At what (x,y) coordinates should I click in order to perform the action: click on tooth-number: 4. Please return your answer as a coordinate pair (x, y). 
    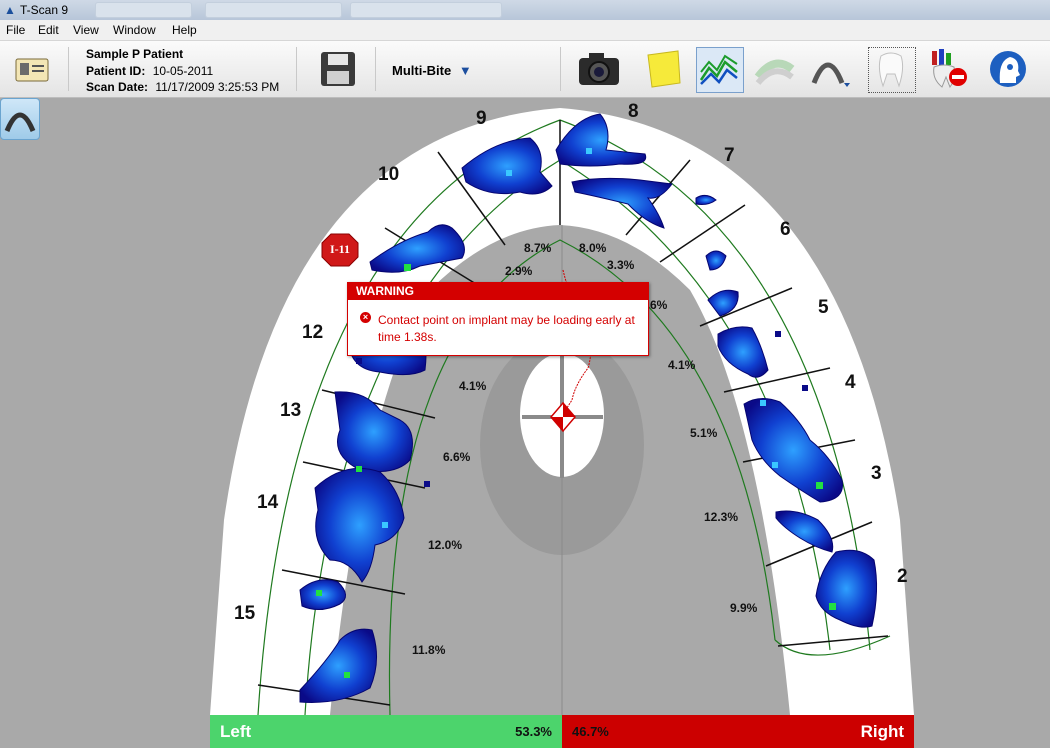
    Looking at the image, I should click on (850, 382).